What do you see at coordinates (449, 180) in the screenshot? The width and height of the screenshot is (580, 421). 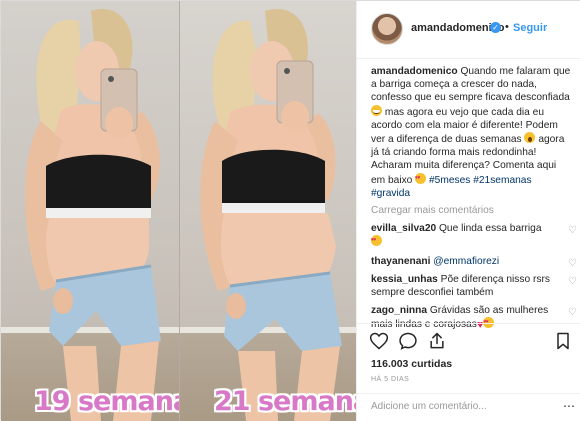 I see `hashtag-5meses: #5meses` at bounding box center [449, 180].